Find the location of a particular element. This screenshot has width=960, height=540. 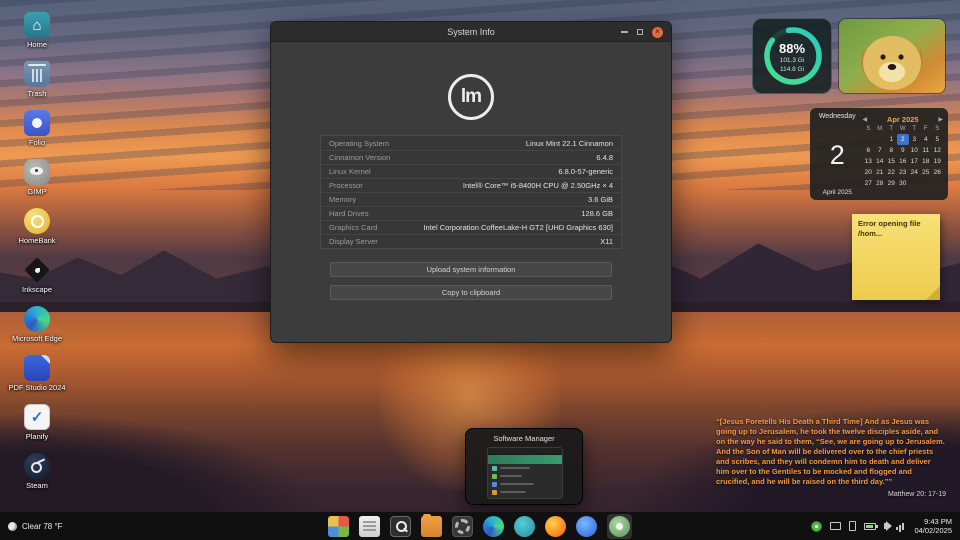

calendar-day: 6 is located at coordinates (869, 150).